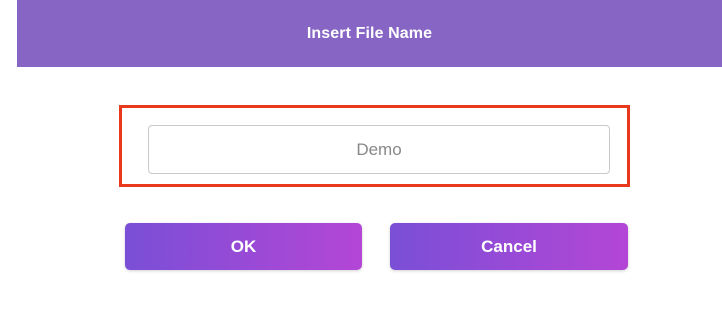  I want to click on file-name-input, so click(379, 149).